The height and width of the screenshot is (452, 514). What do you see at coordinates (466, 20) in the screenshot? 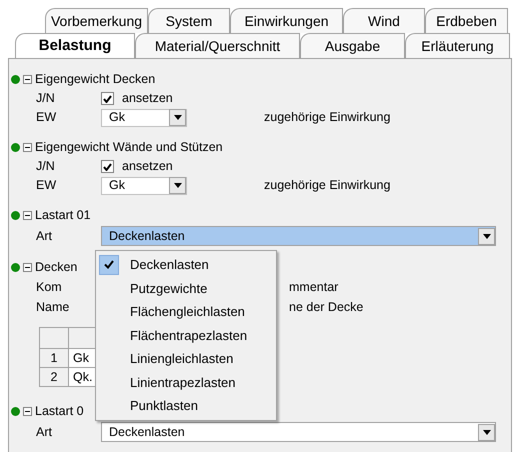
I see `tab: Erdbeben` at bounding box center [466, 20].